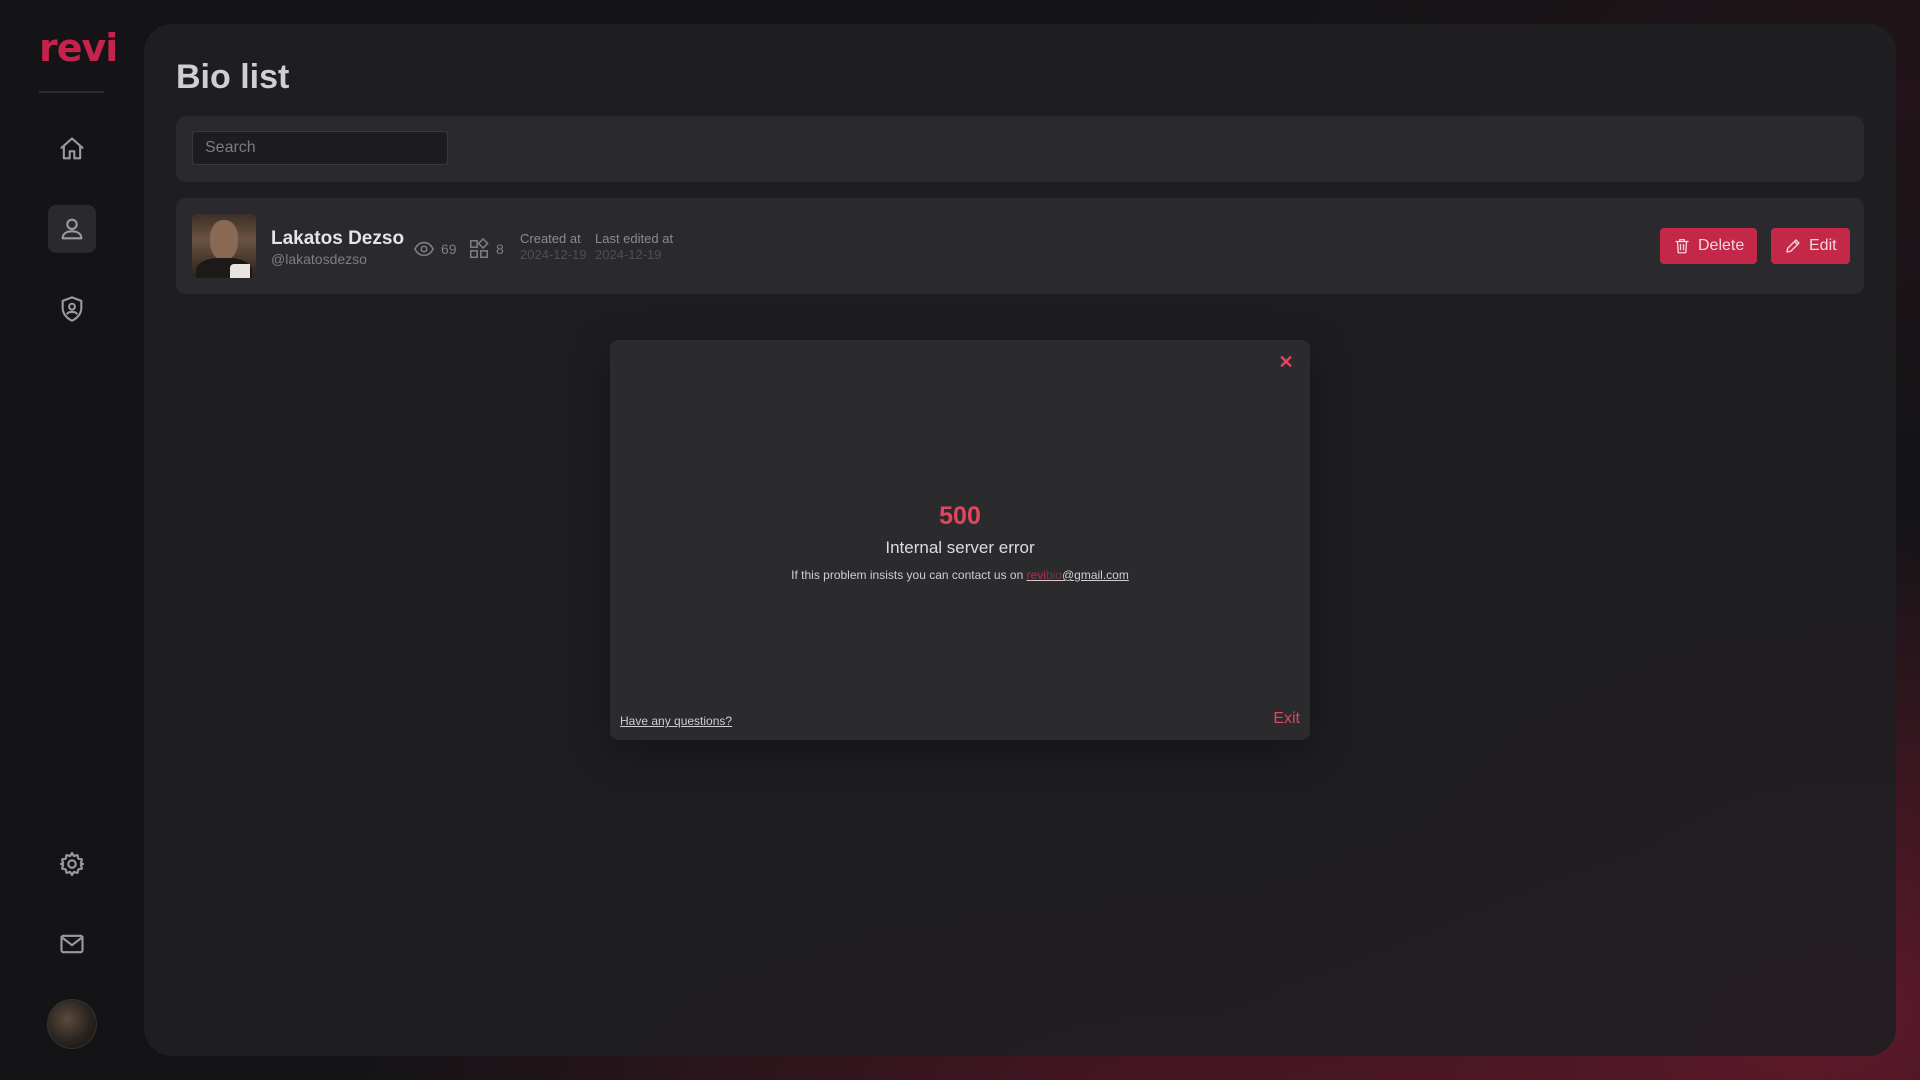 The image size is (1920, 1080). I want to click on sidebar: revi, so click(72, 540).